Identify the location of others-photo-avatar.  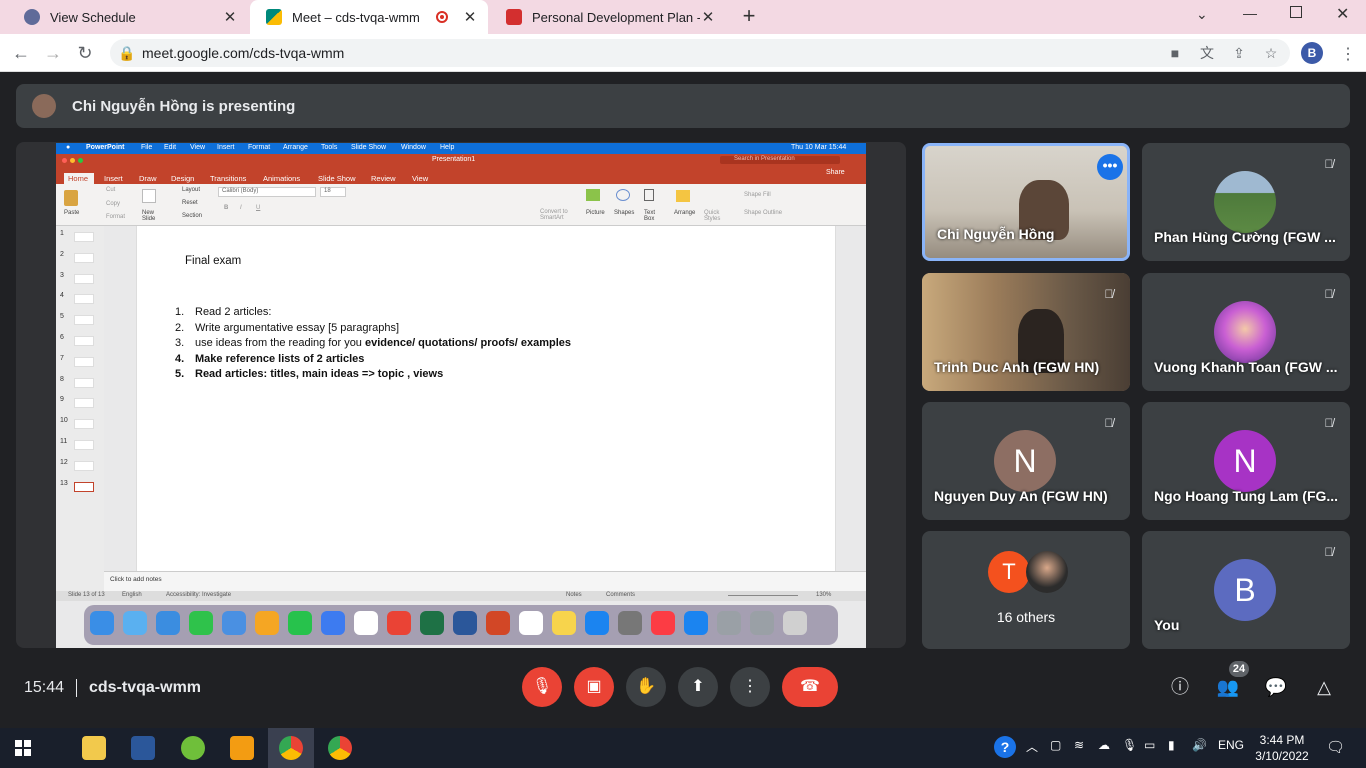
(1047, 572).